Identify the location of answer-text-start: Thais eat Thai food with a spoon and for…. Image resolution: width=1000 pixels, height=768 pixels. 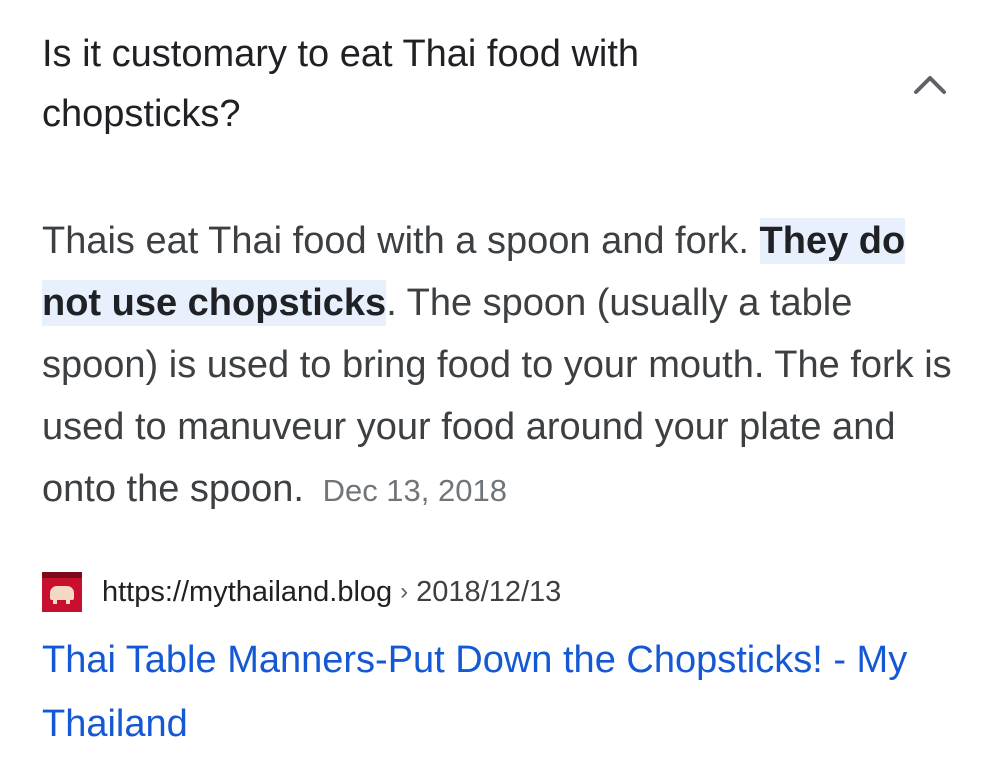
(401, 241).